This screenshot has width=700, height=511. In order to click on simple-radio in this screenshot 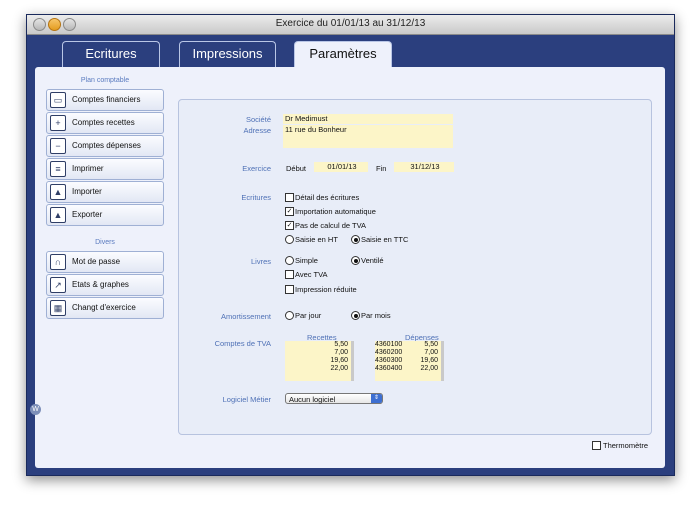, I will do `click(289, 260)`.